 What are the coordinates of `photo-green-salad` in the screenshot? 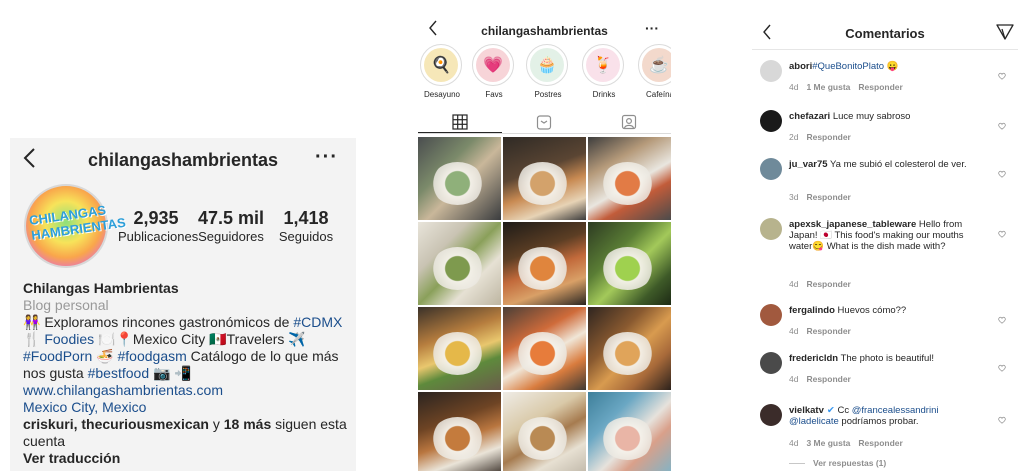 It's located at (629, 263).